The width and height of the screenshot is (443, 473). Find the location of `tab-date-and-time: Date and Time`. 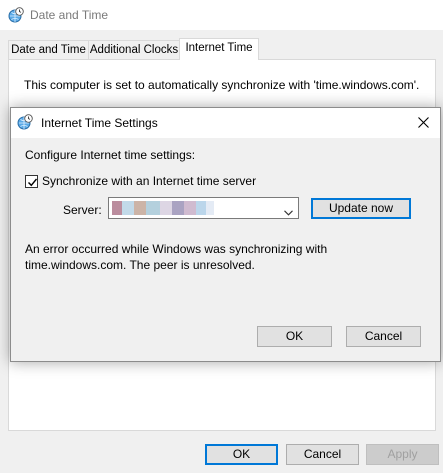

tab-date-and-time: Date and Time is located at coordinates (48, 50).